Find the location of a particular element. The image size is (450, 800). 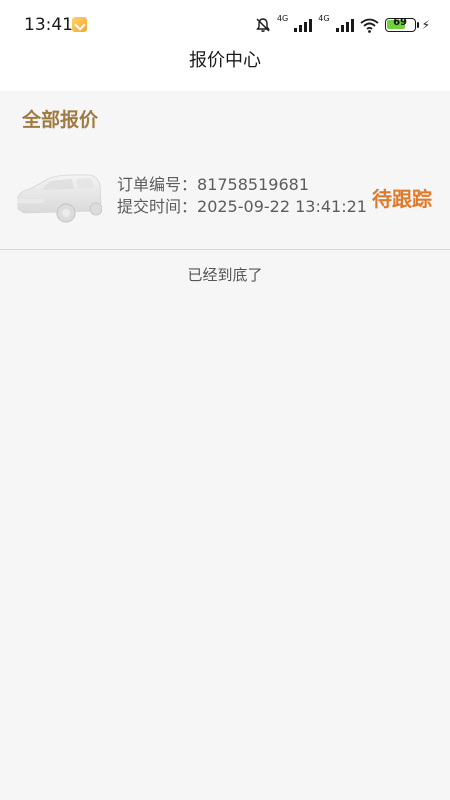

wifi-icon is located at coordinates (369, 25).